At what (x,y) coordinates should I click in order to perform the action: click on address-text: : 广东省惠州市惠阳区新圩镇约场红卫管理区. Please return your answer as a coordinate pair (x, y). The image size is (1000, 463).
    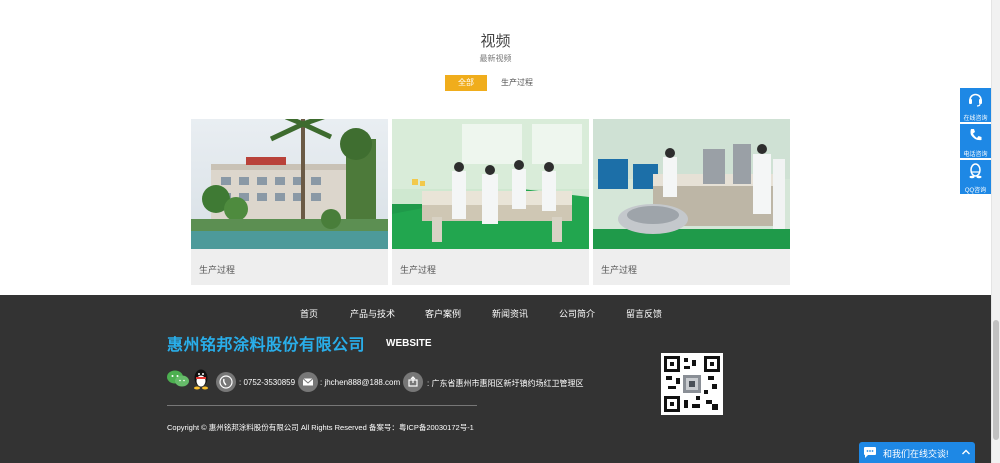
    Looking at the image, I should click on (505, 383).